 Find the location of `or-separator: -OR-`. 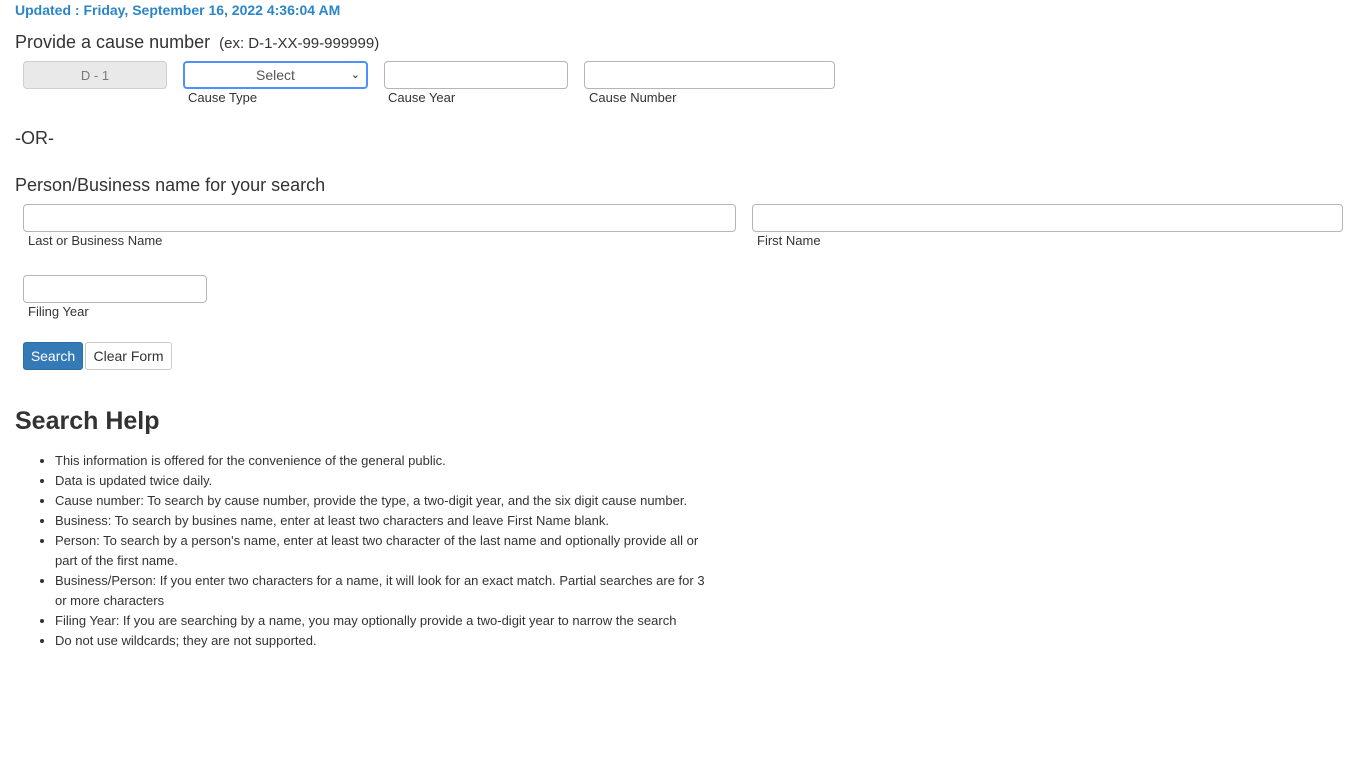

or-separator: -OR- is located at coordinates (34, 138).